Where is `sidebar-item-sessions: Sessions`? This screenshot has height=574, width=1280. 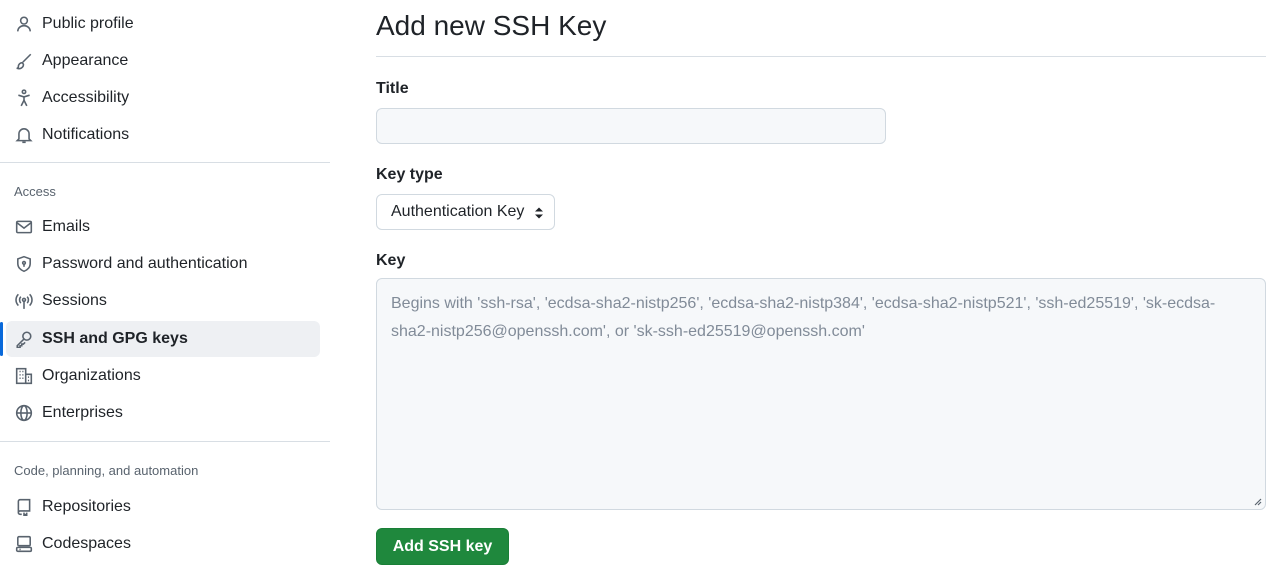 sidebar-item-sessions: Sessions is located at coordinates (163, 301).